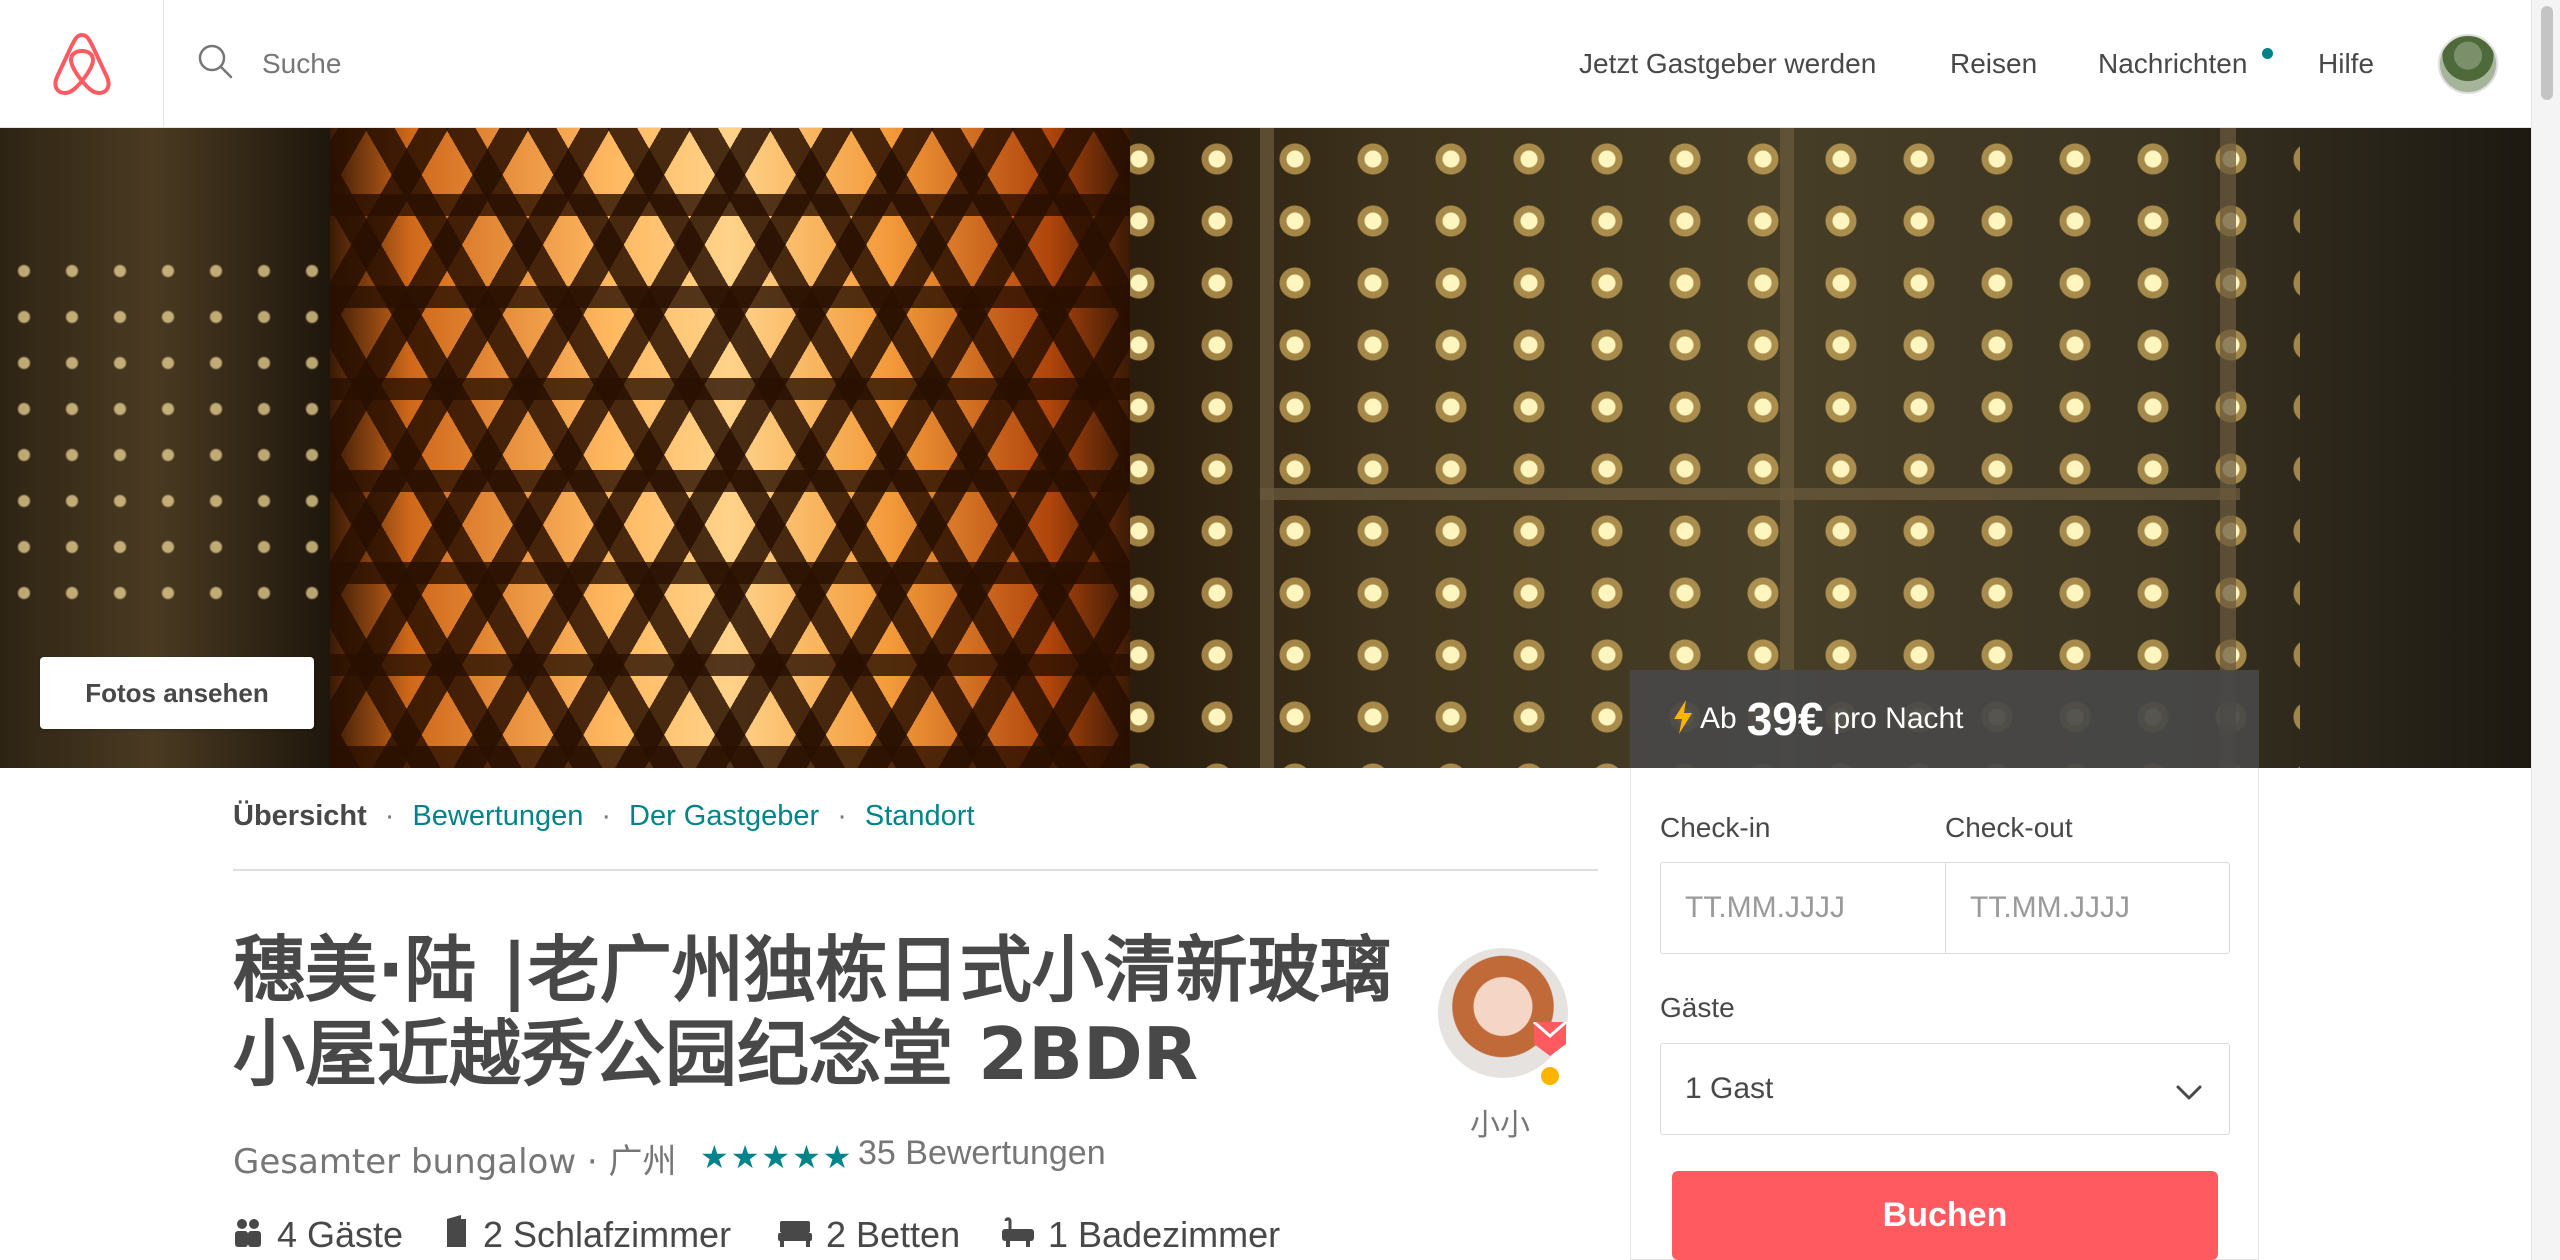  What do you see at coordinates (920, 816) in the screenshot?
I see `tab-location: Standort` at bounding box center [920, 816].